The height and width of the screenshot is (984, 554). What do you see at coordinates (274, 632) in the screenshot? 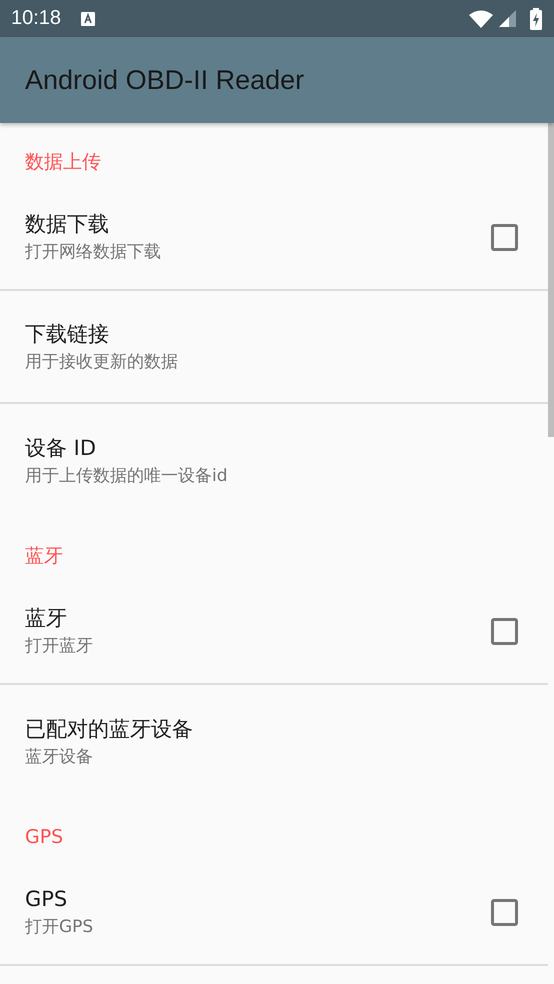
I see `preference-item: 蓝牙 打开蓝牙` at bounding box center [274, 632].